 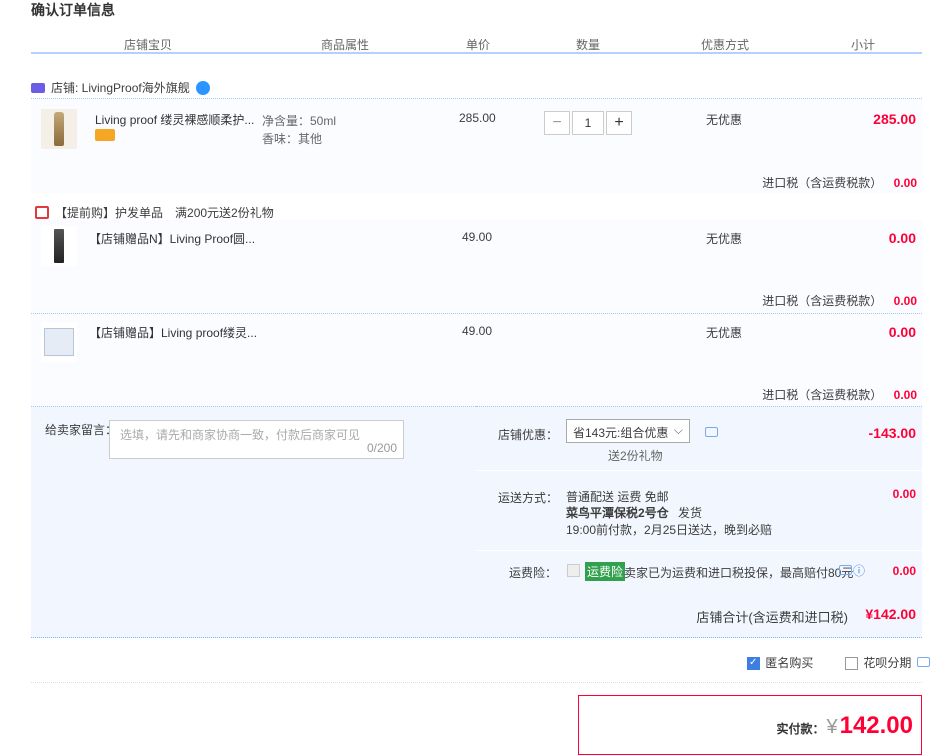 I want to click on shipping-eta: 19:00前付款，2月25日送达，晚到必赔, so click(x=669, y=530).